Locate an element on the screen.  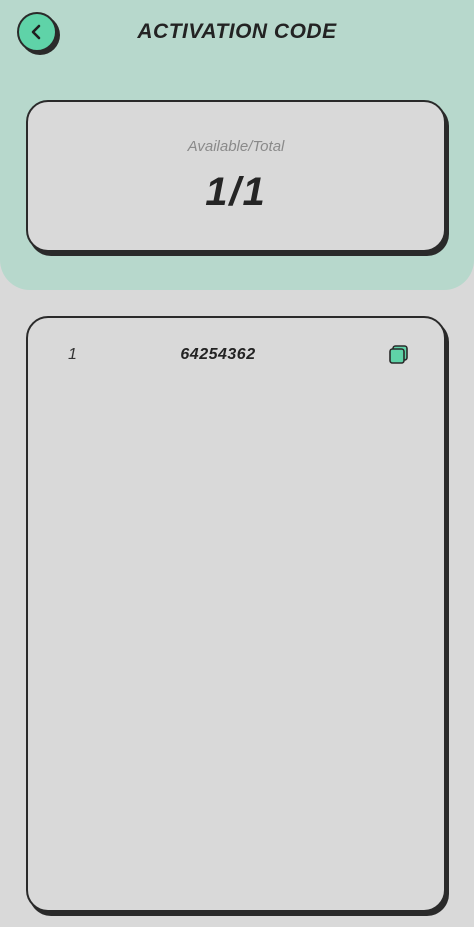
summary-card: Available/Total 1/1 is located at coordinates (236, 176).